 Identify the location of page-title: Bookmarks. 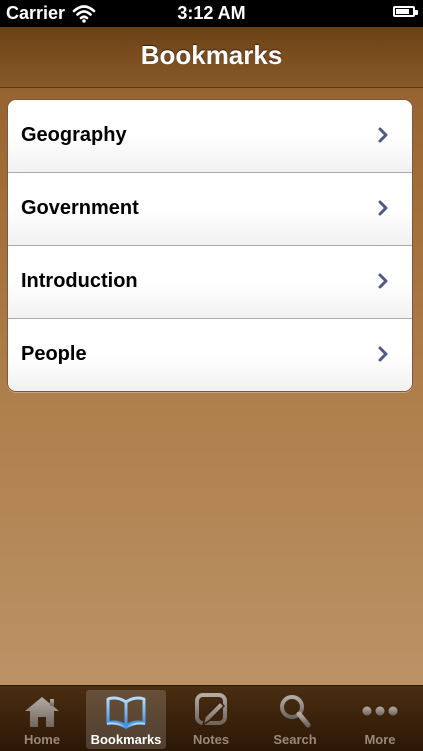
(211, 55).